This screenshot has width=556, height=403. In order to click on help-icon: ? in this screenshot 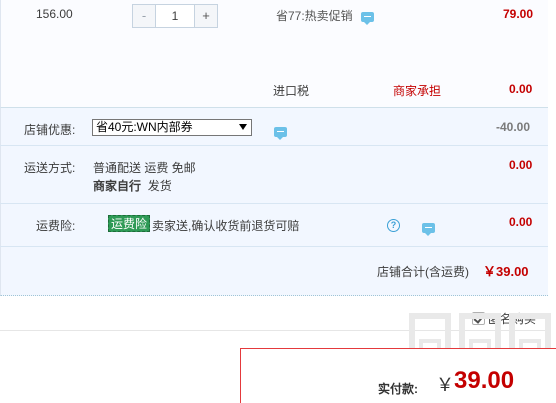, I will do `click(393, 225)`.